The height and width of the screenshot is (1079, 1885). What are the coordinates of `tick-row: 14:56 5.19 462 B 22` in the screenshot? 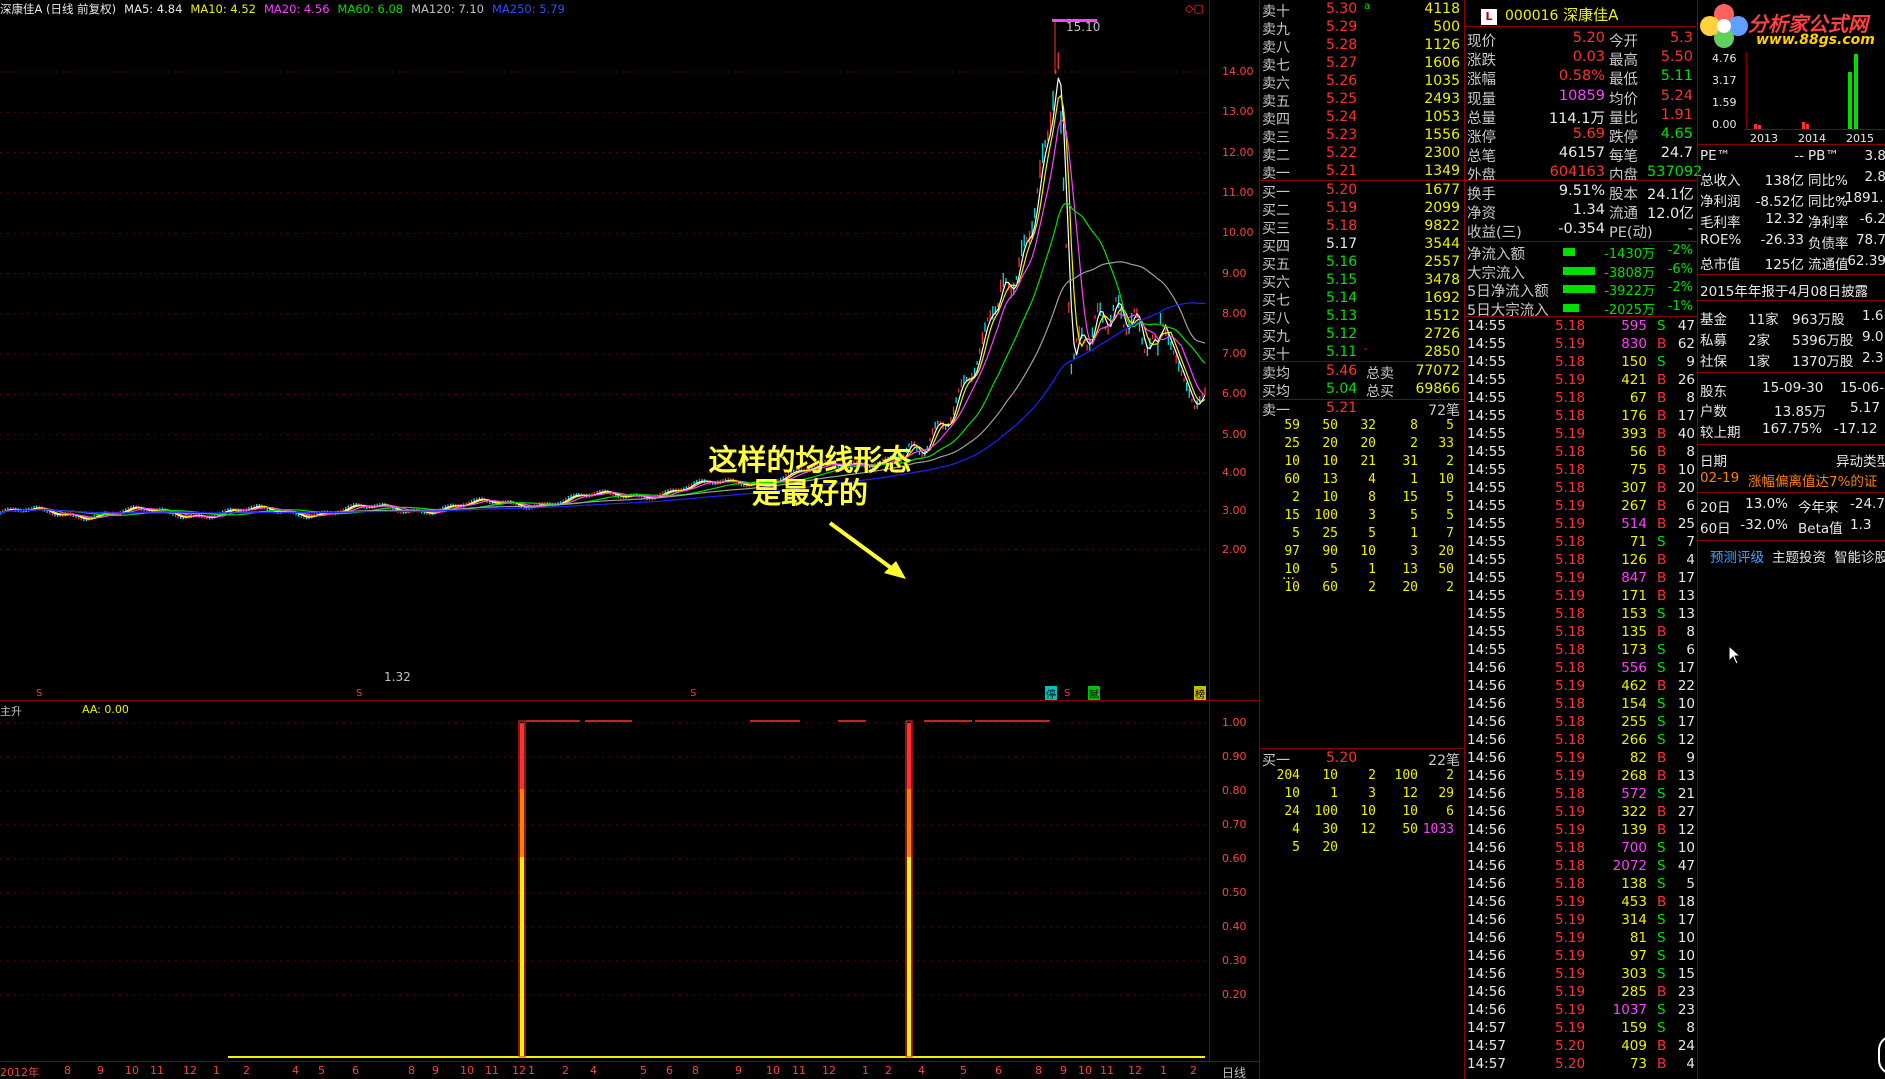 It's located at (1581, 686).